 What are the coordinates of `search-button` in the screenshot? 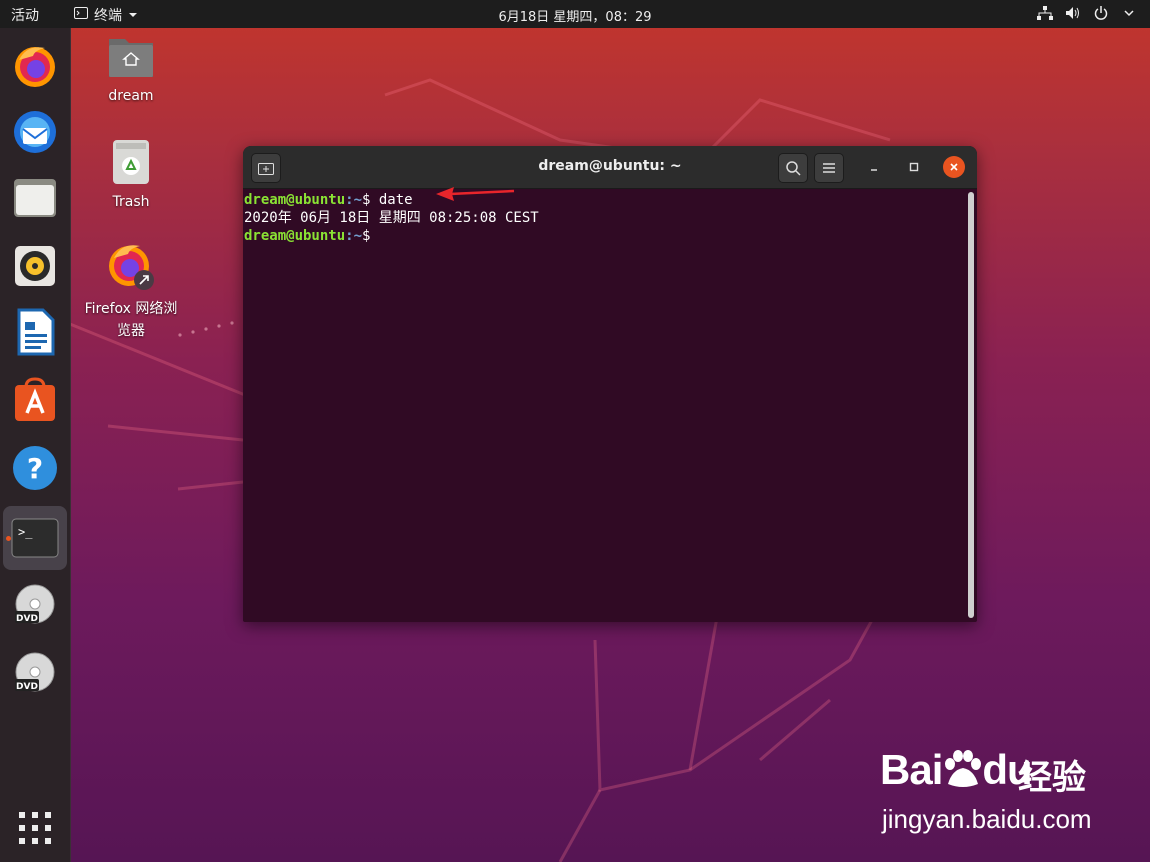 It's located at (793, 168).